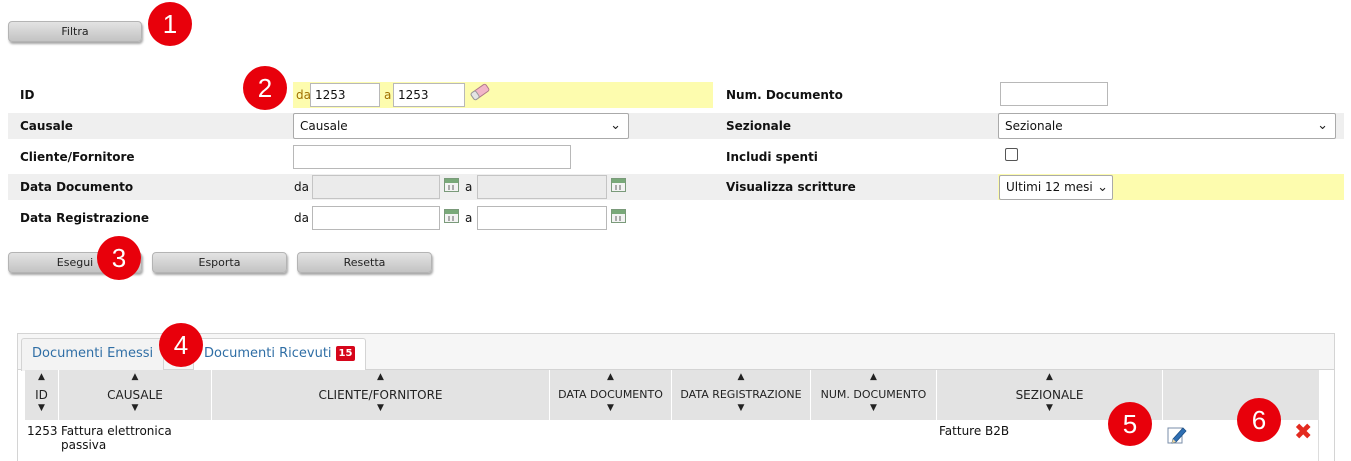 The height and width of the screenshot is (461, 1351). I want to click on callout-badge-5: 5, so click(1130, 424).